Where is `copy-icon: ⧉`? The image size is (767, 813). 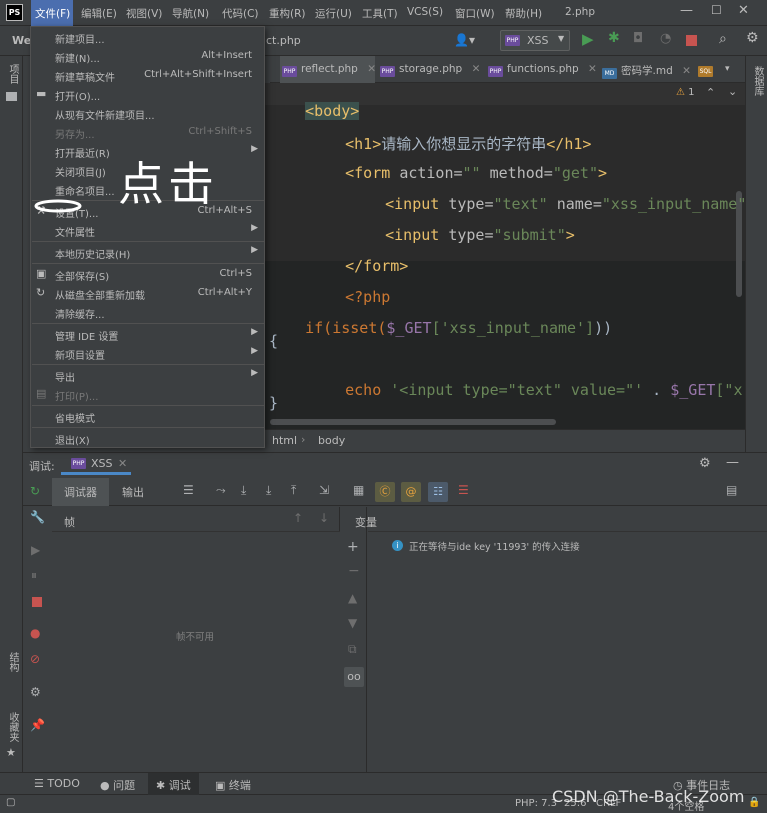 copy-icon: ⧉ is located at coordinates (352, 649).